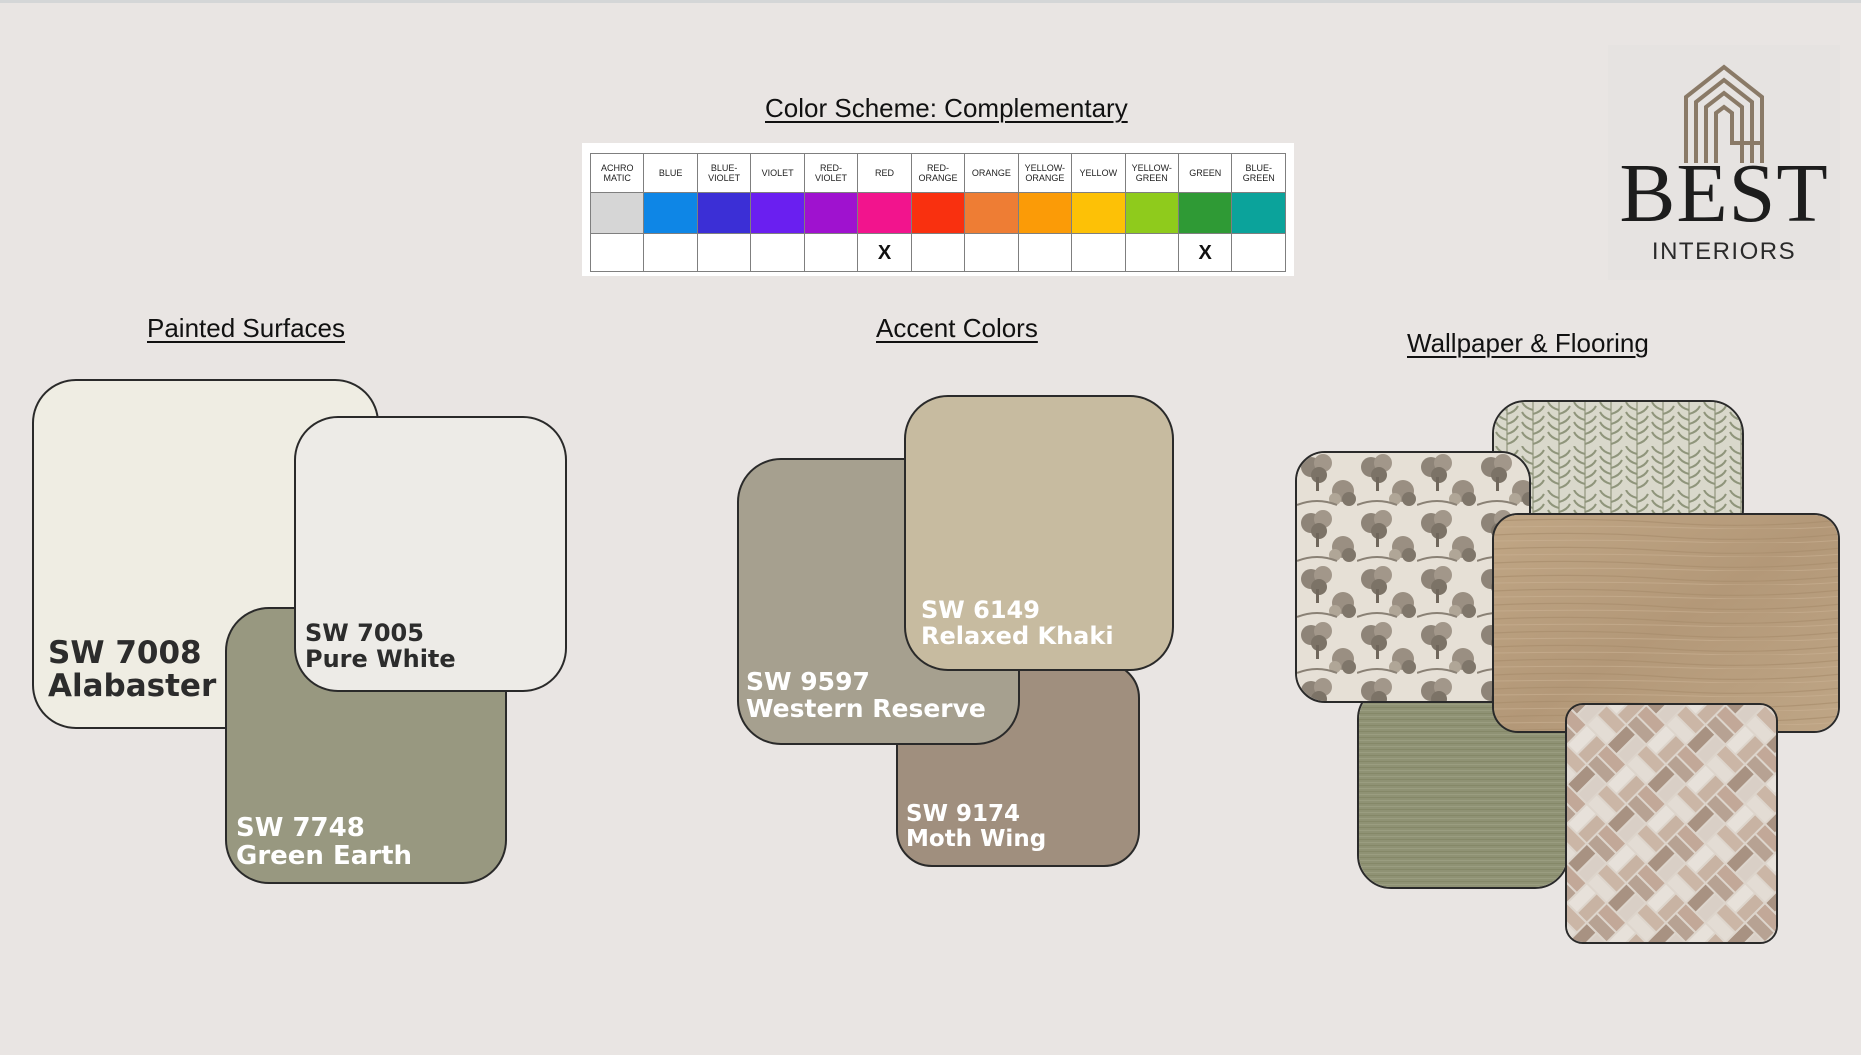  I want to click on paint-swatch-label: SW 9174 Moth Wing, so click(976, 827).